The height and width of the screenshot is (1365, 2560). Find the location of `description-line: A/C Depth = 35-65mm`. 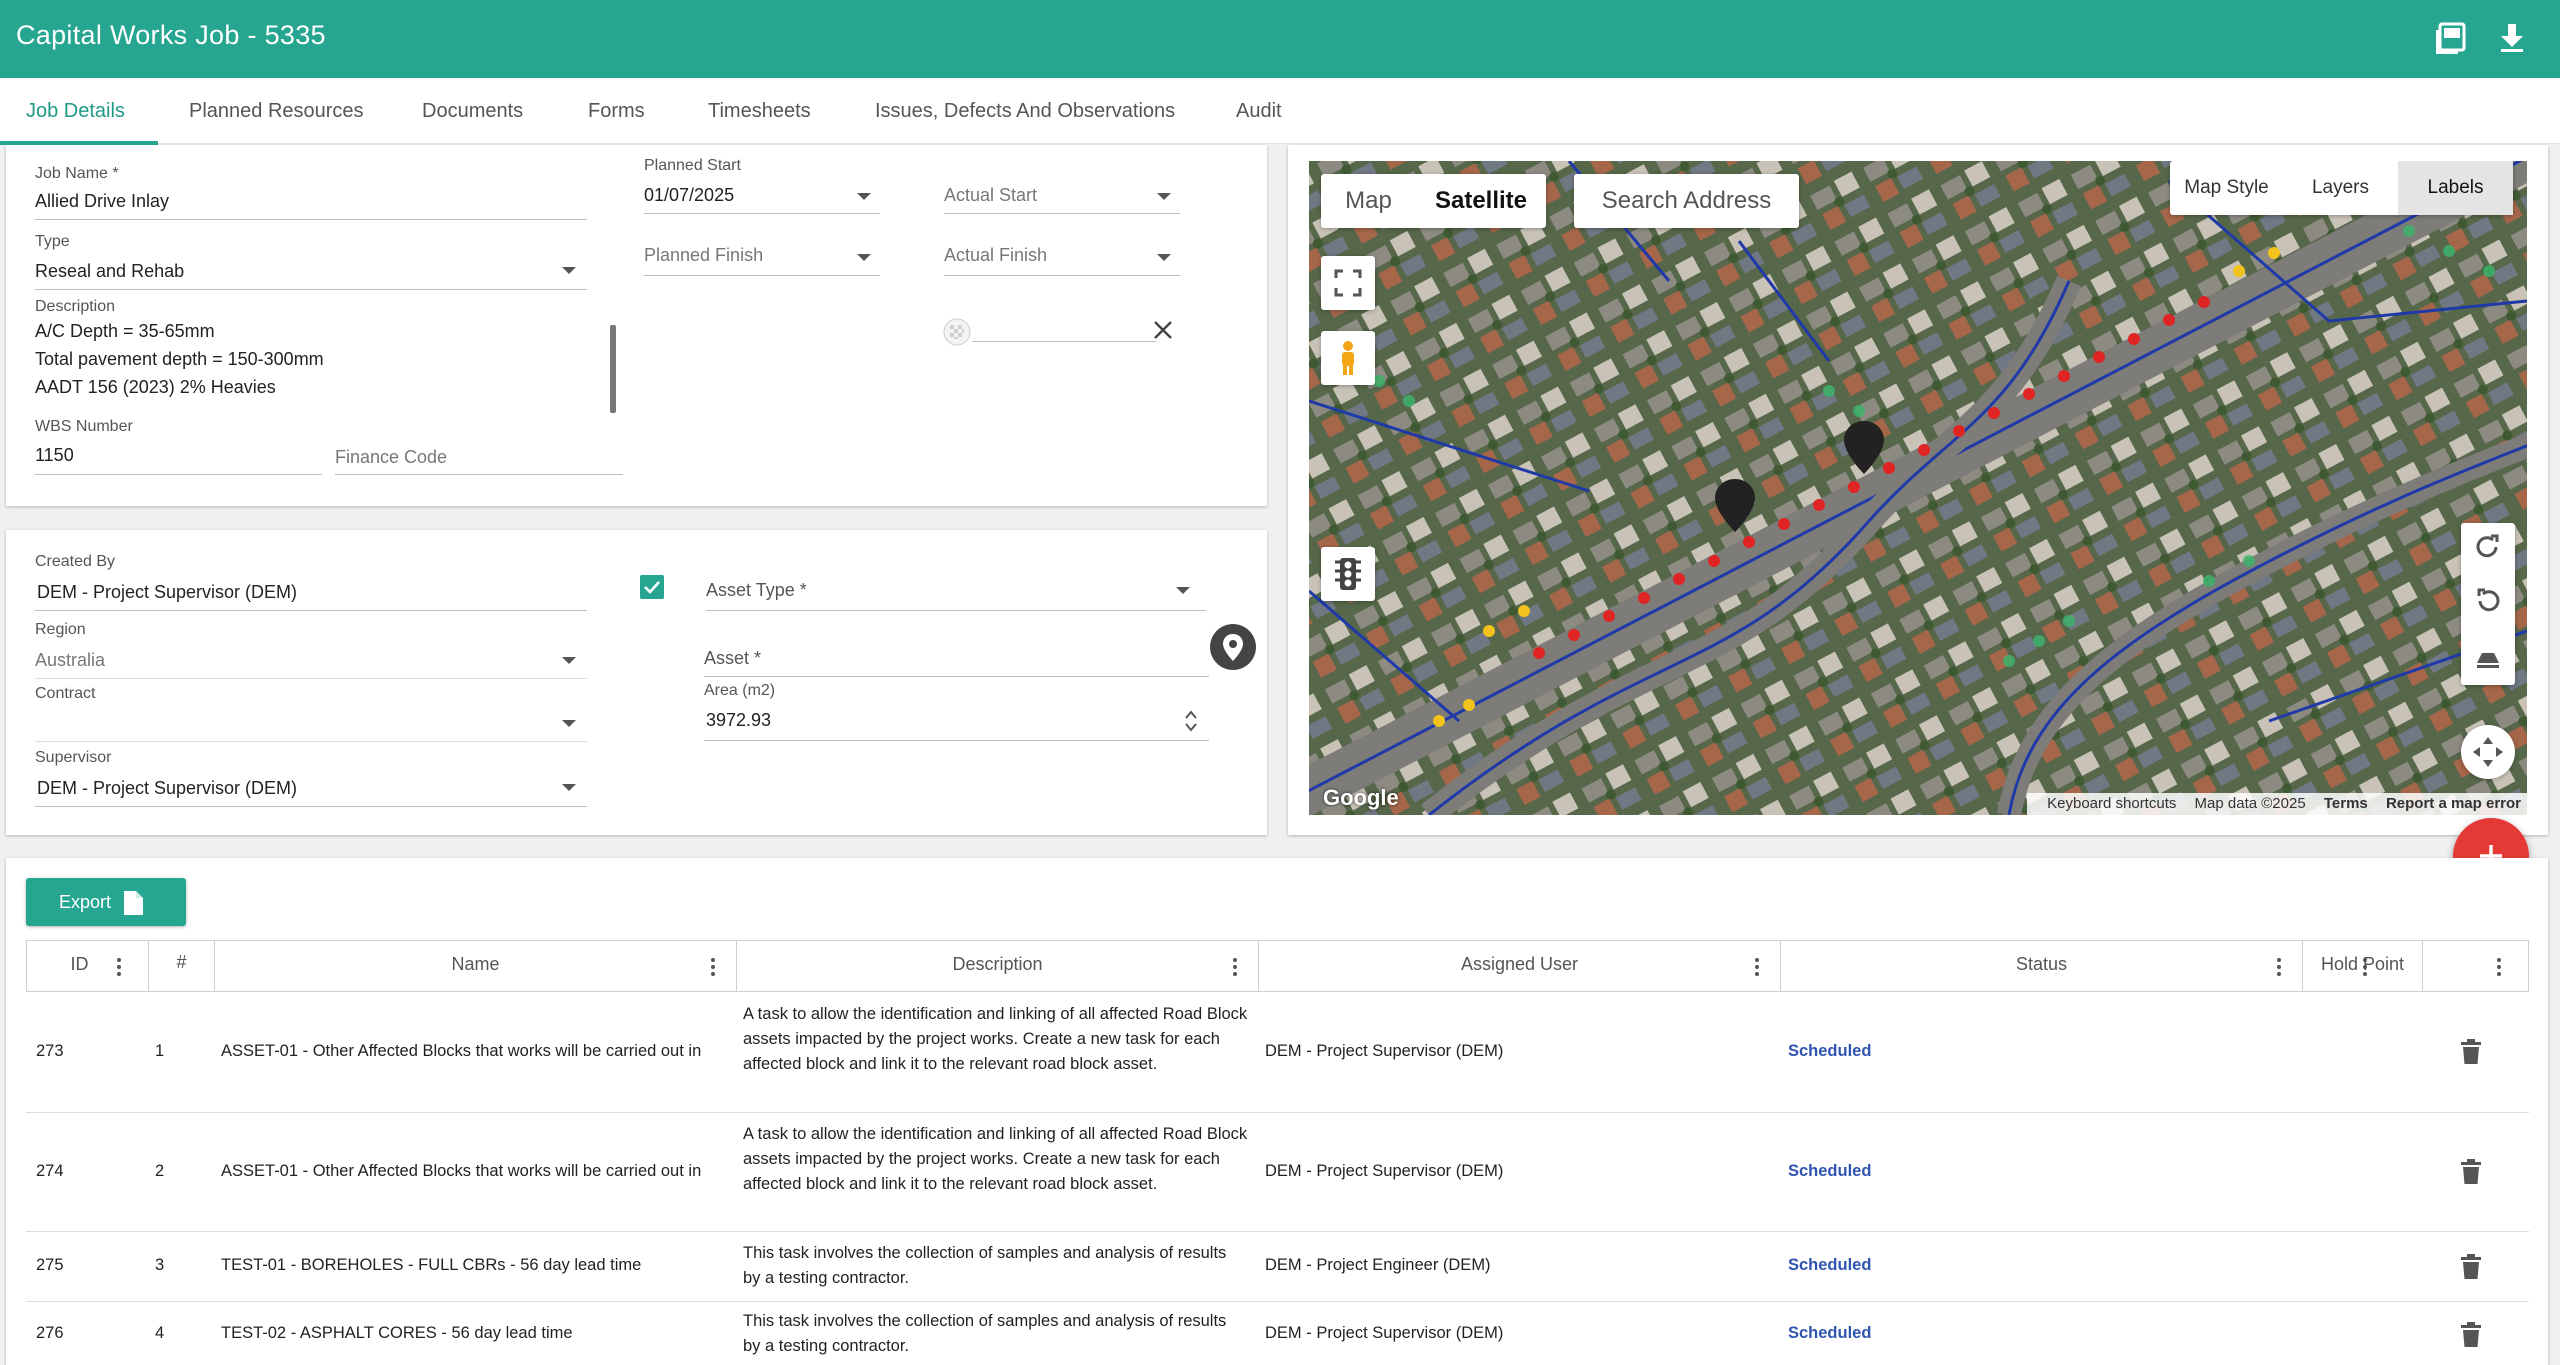

description-line: A/C Depth = 35-65mm is located at coordinates (125, 331).